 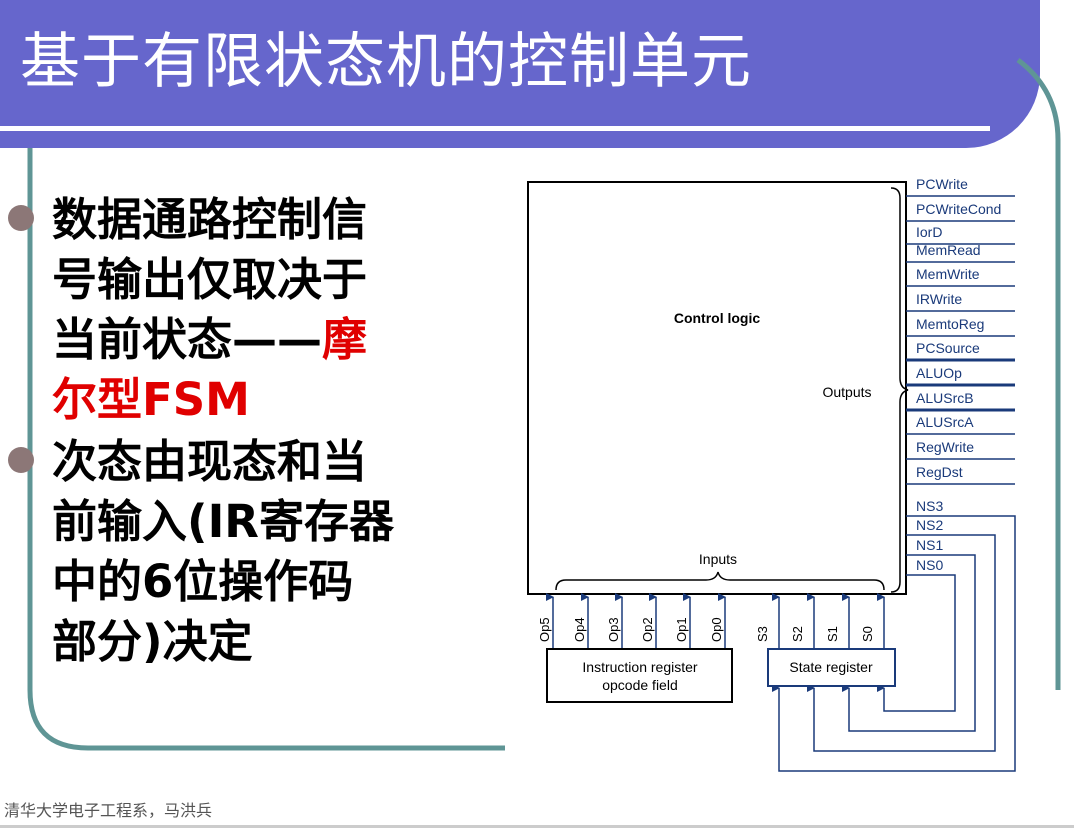 What do you see at coordinates (613, 629) in the screenshot?
I see `opcode-input-label: Op3` at bounding box center [613, 629].